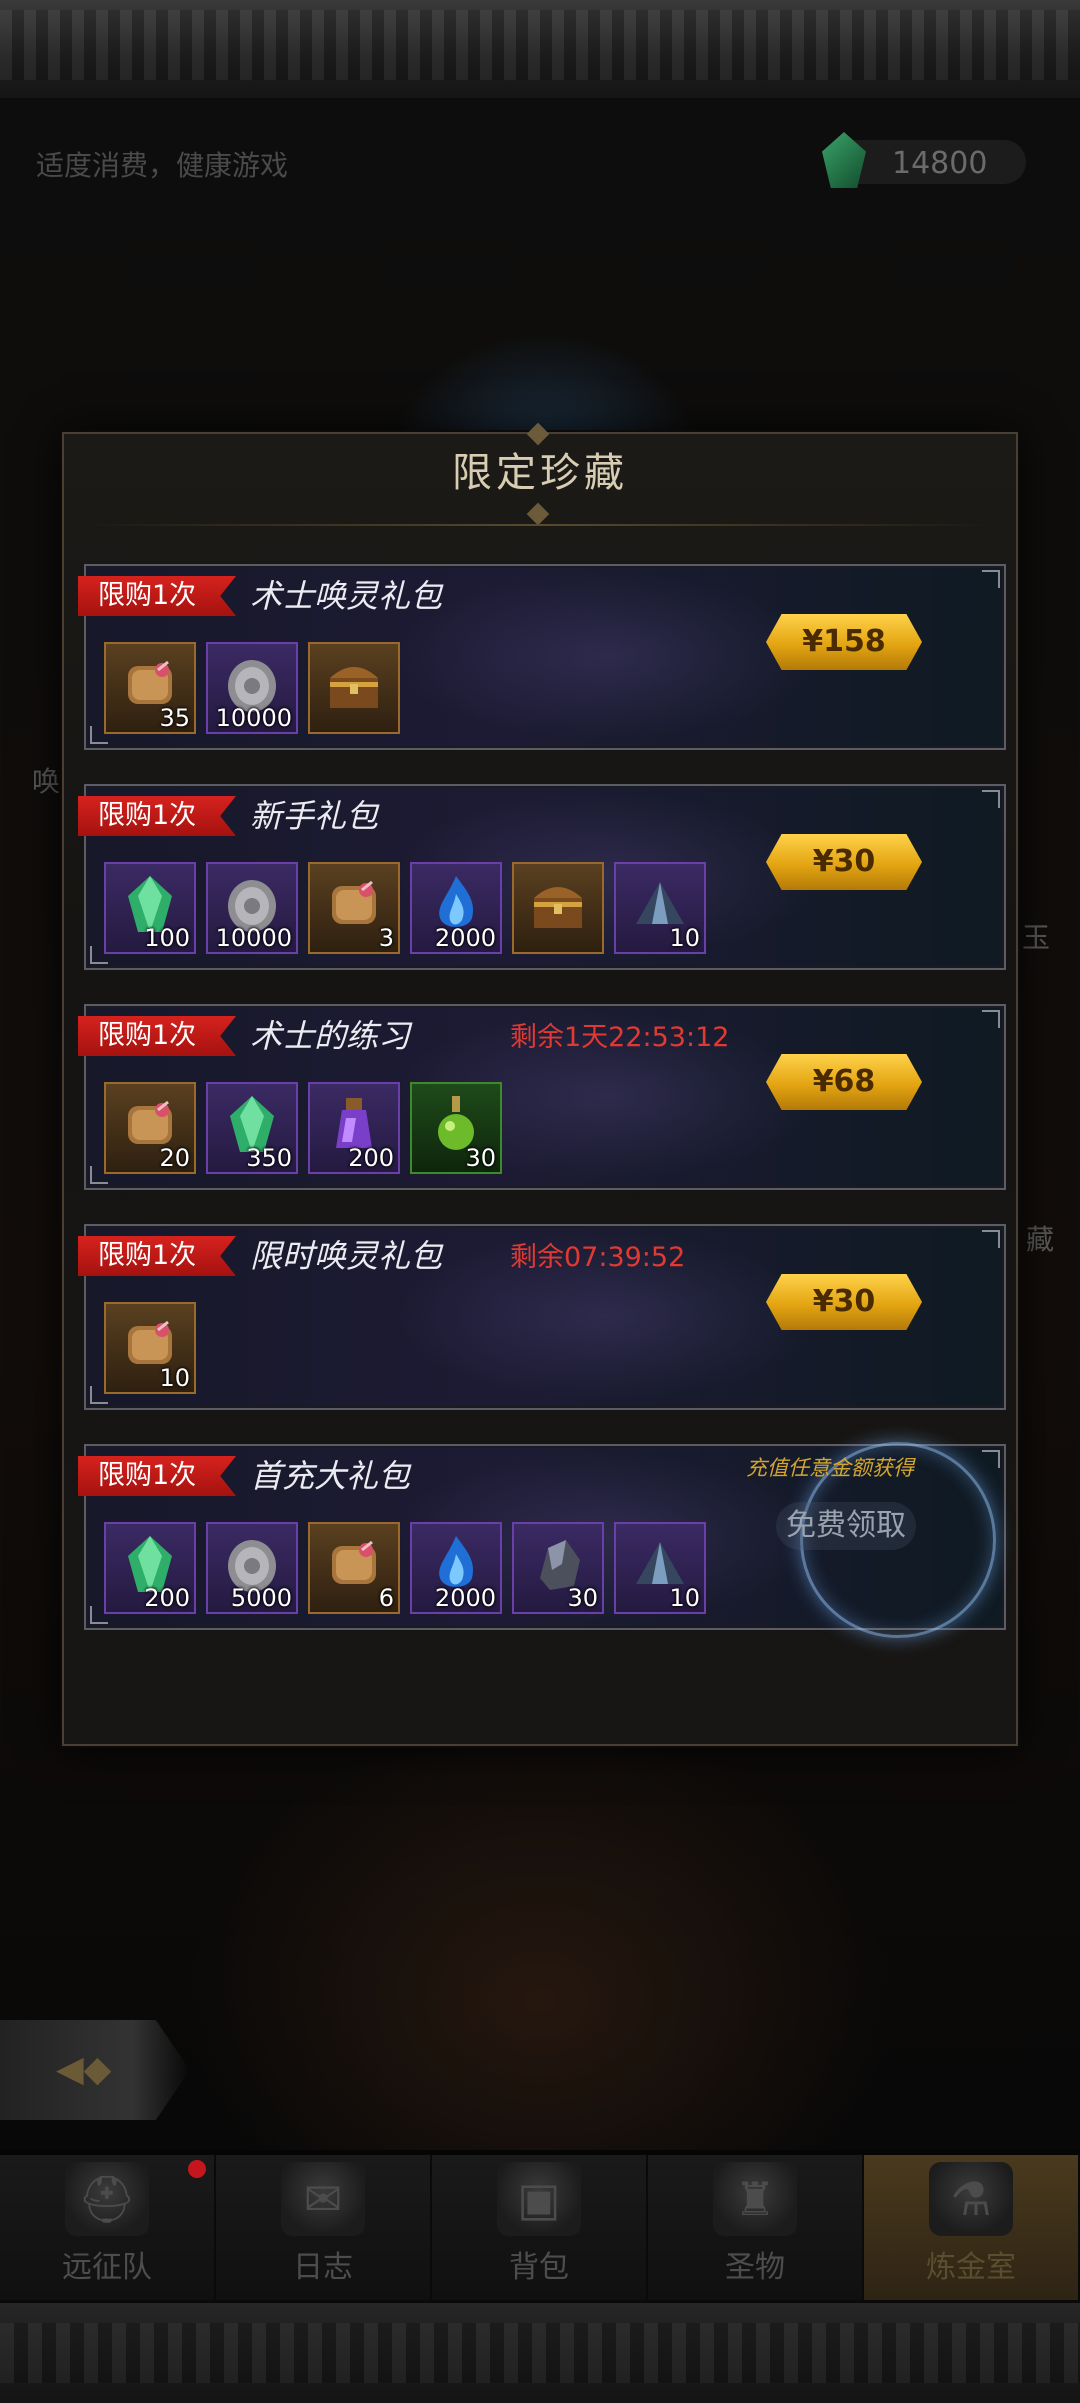 The image size is (1080, 2403). I want to click on pack-card: 限购1次 术士的练习 剩余1天22:53:12 20 350 200 30 ¥68, so click(542, 1097).